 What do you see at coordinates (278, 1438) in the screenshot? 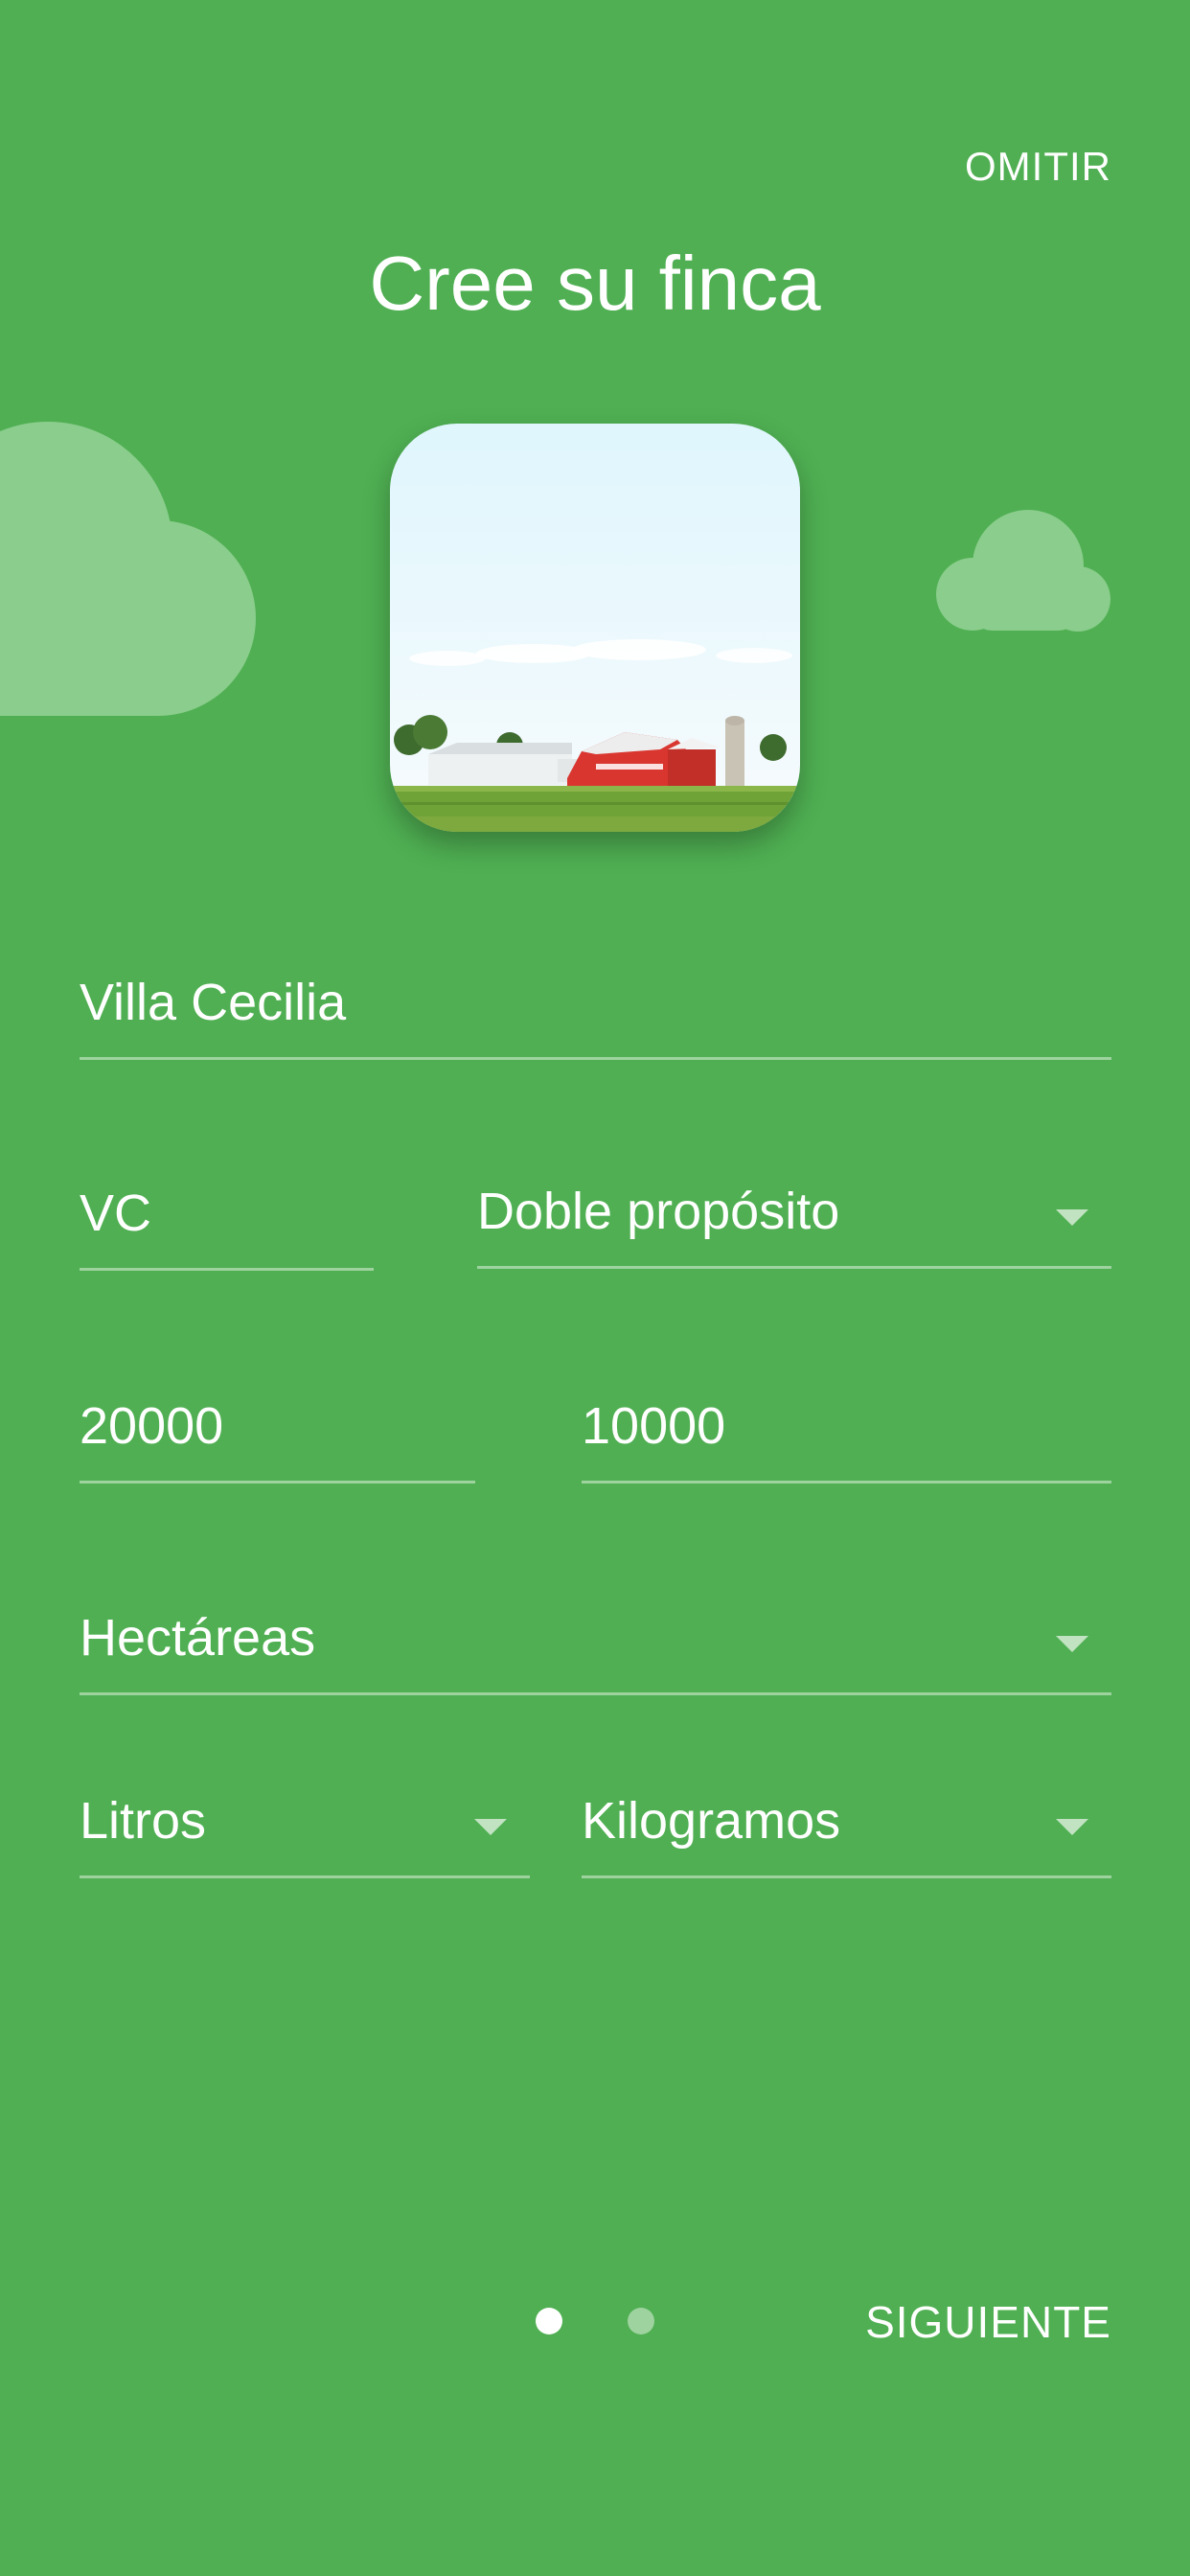
I see `number-field-1: 20000` at bounding box center [278, 1438].